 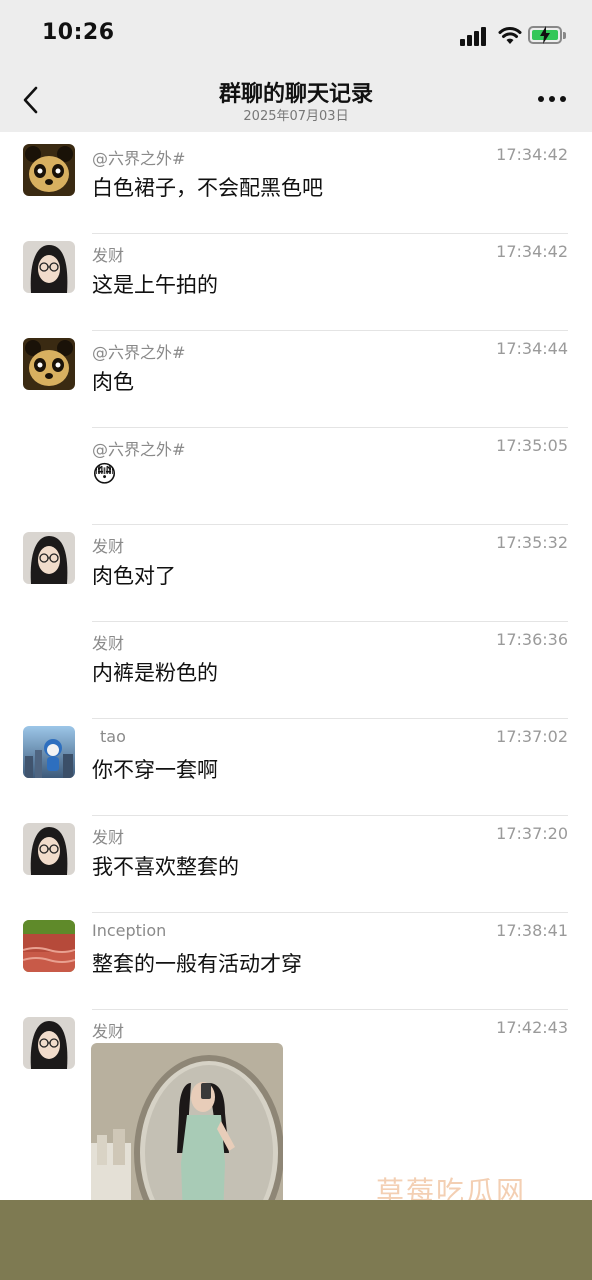 I want to click on landscape-avatar, so click(x=49, y=946).